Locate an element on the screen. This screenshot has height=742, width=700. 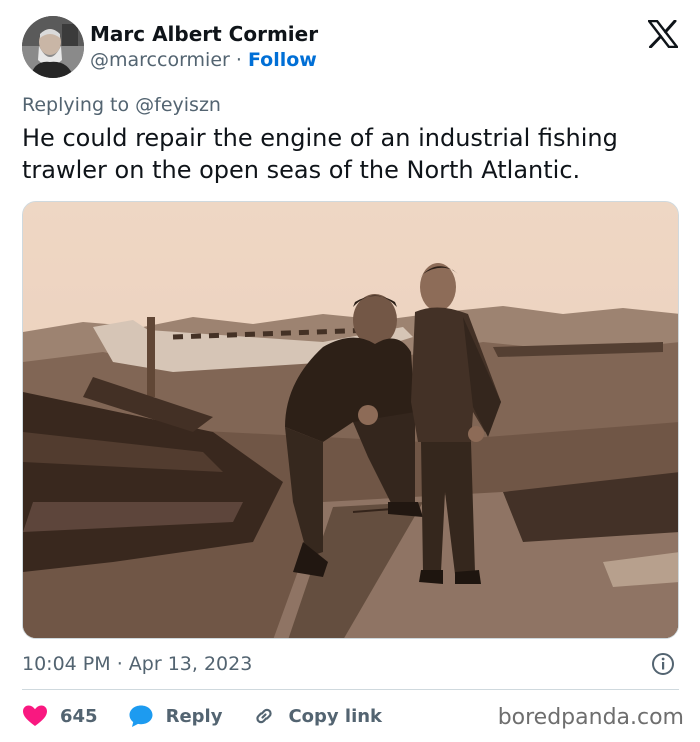
info-icon is located at coordinates (663, 664).